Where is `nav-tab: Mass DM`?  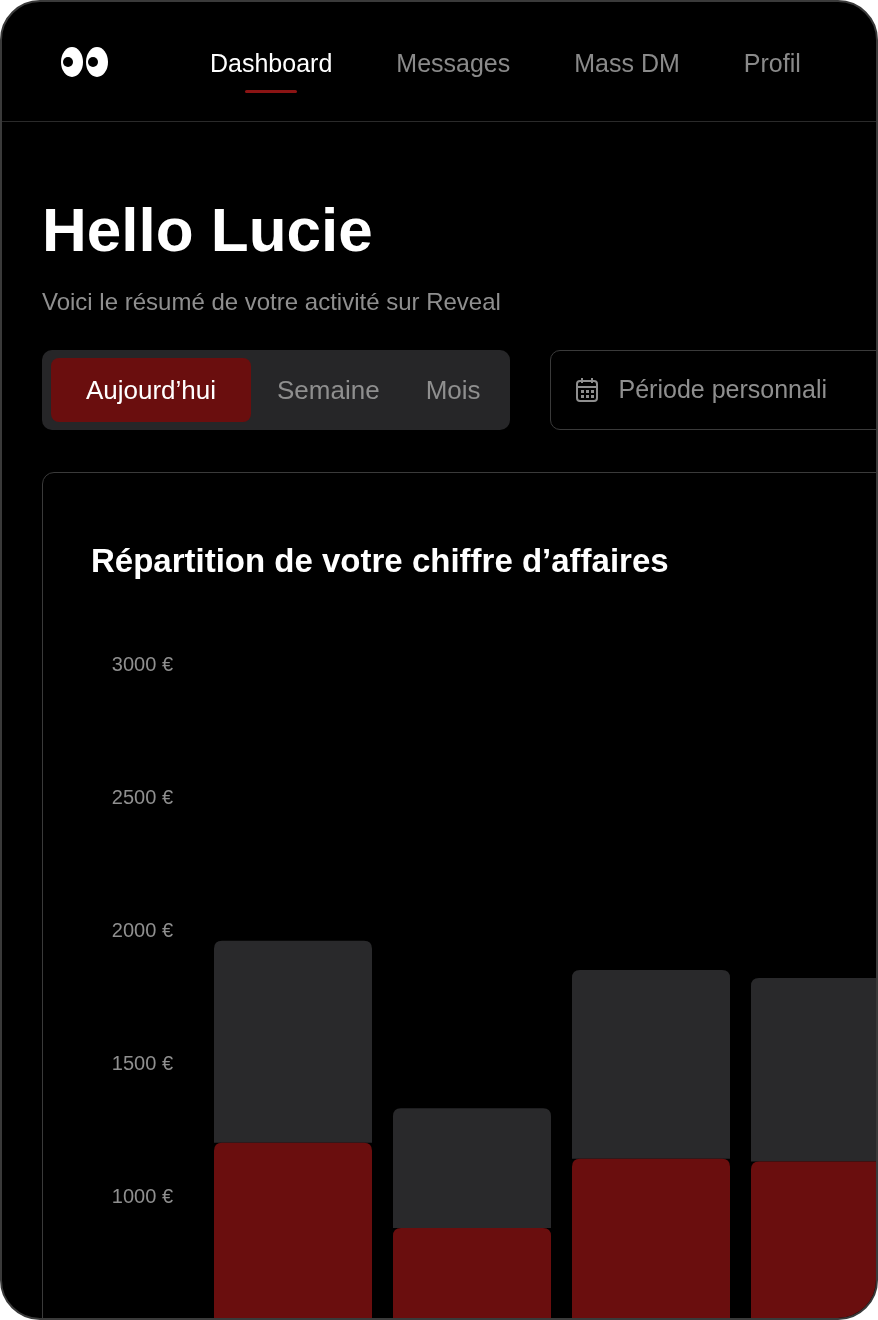 nav-tab: Mass DM is located at coordinates (627, 61).